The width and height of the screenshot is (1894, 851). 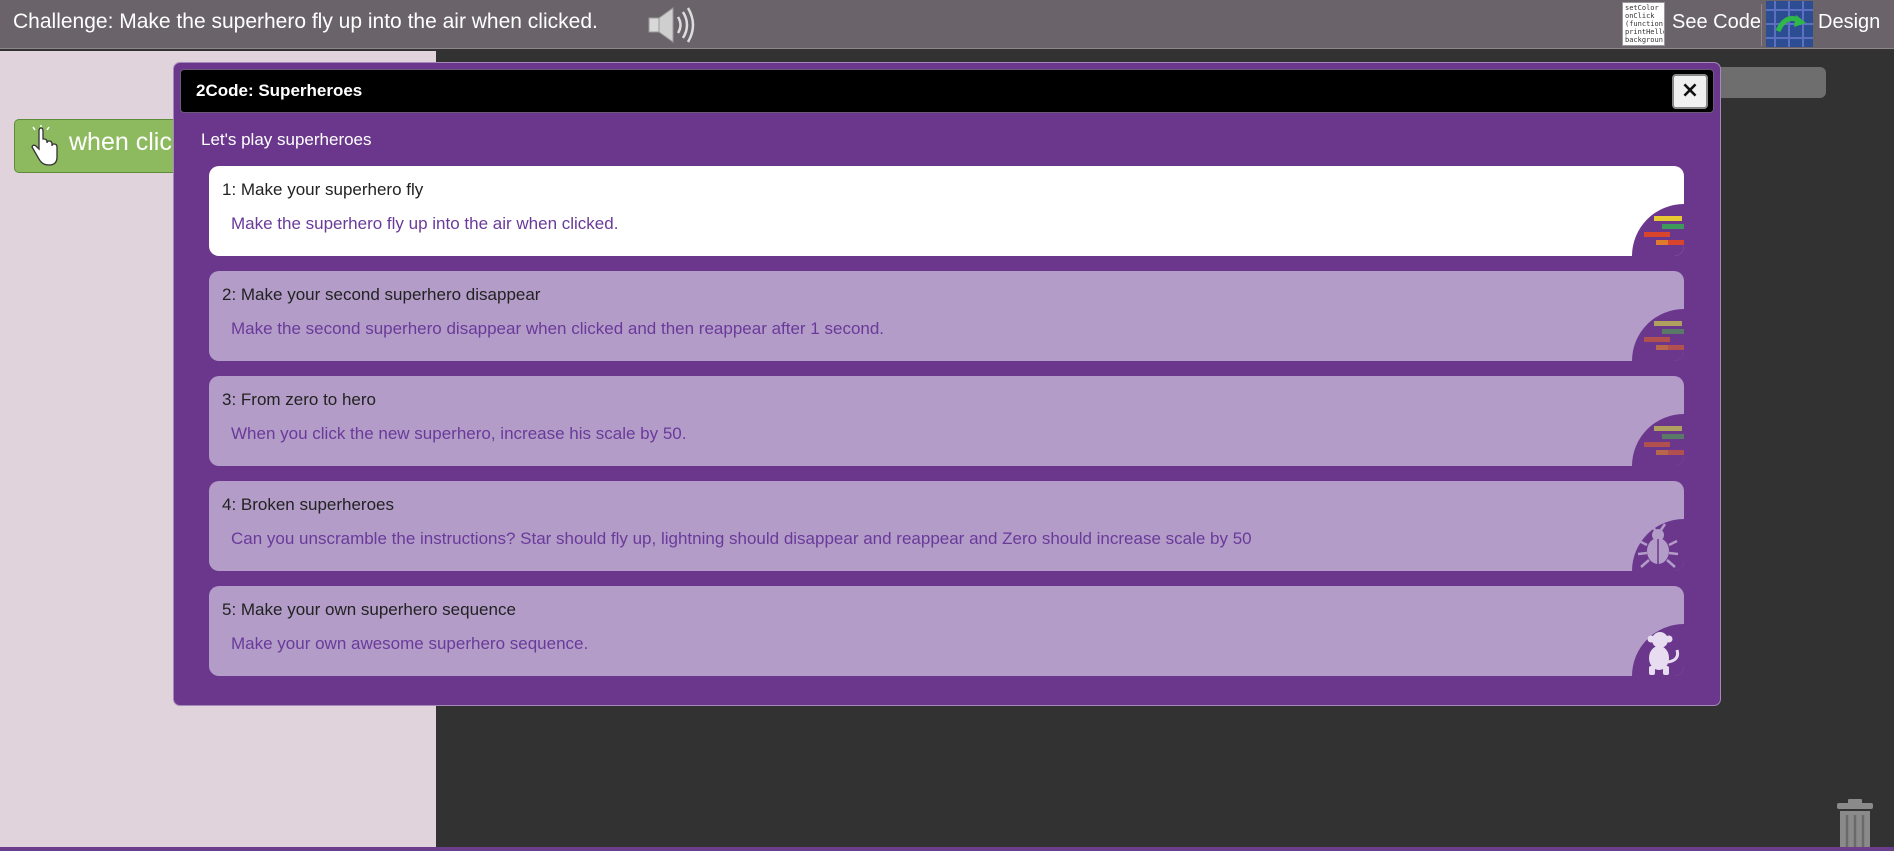 What do you see at coordinates (44, 145) in the screenshot?
I see `pointer-hand-icon` at bounding box center [44, 145].